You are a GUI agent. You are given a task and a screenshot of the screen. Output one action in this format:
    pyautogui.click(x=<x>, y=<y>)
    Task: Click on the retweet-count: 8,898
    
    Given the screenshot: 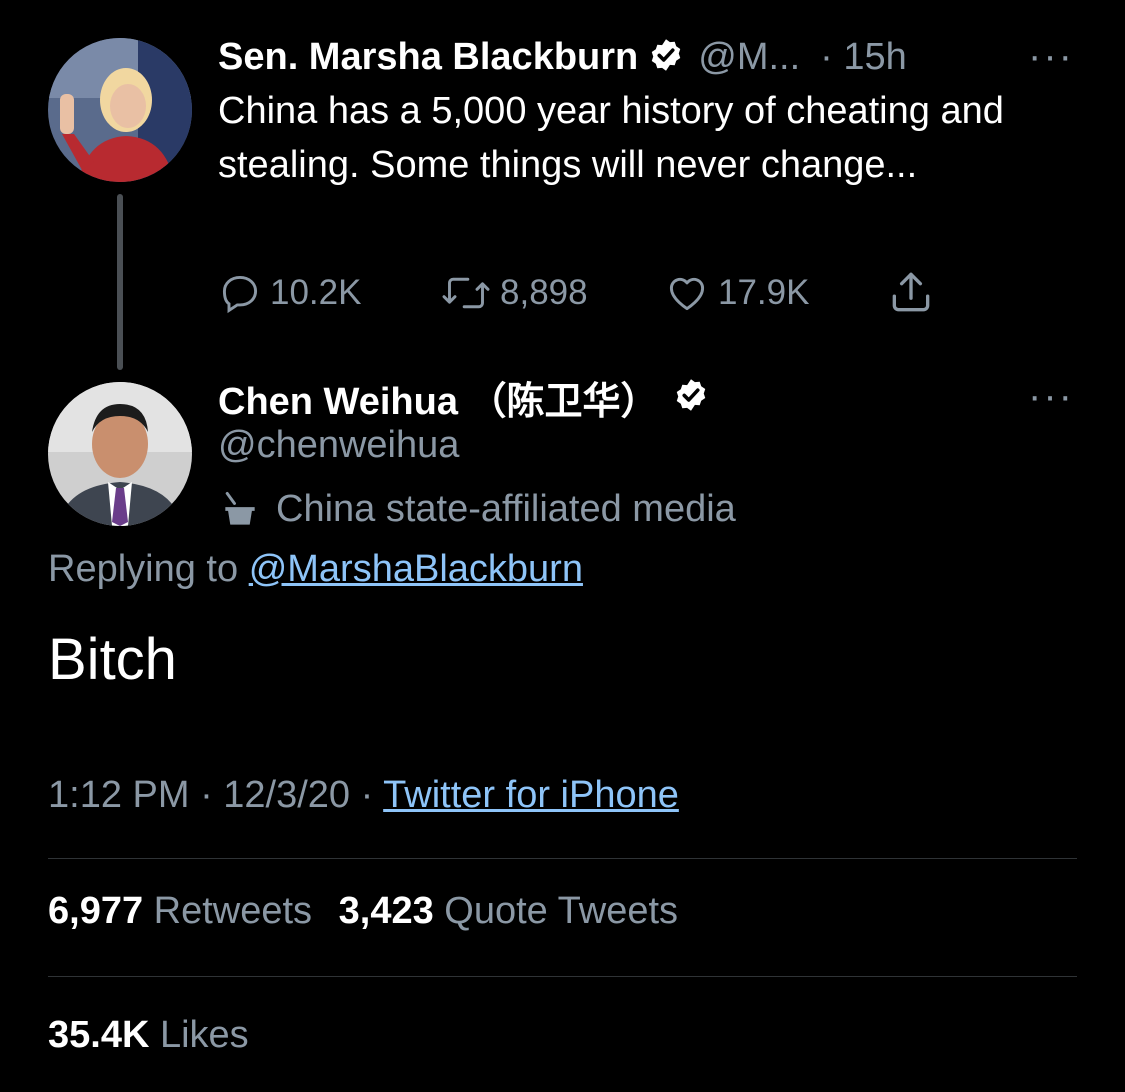 What is the action you would take?
    pyautogui.click(x=544, y=292)
    